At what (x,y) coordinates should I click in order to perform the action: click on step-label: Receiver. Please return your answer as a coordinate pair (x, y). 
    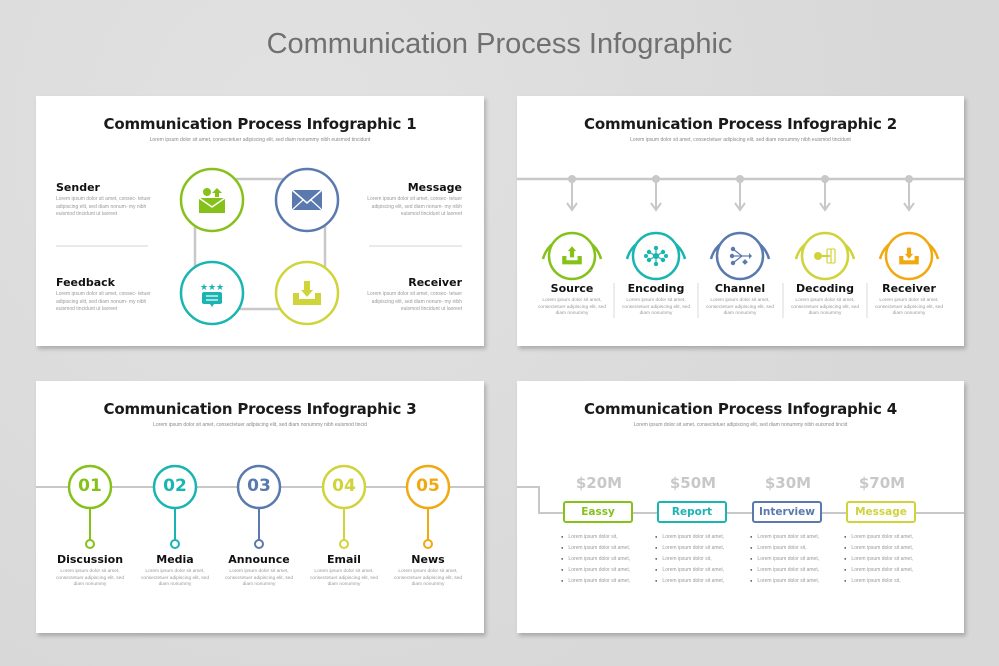
    Looking at the image, I should click on (909, 288).